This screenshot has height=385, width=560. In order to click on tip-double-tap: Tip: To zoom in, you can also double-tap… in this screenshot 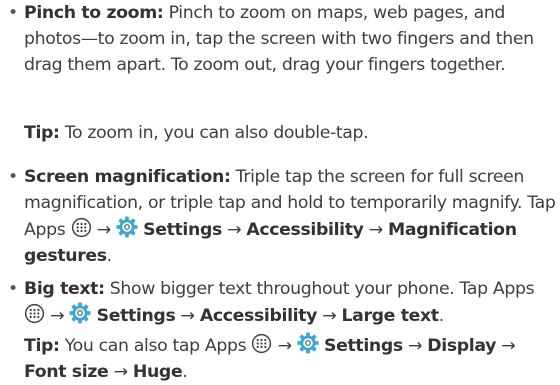, I will do `click(291, 133)`.